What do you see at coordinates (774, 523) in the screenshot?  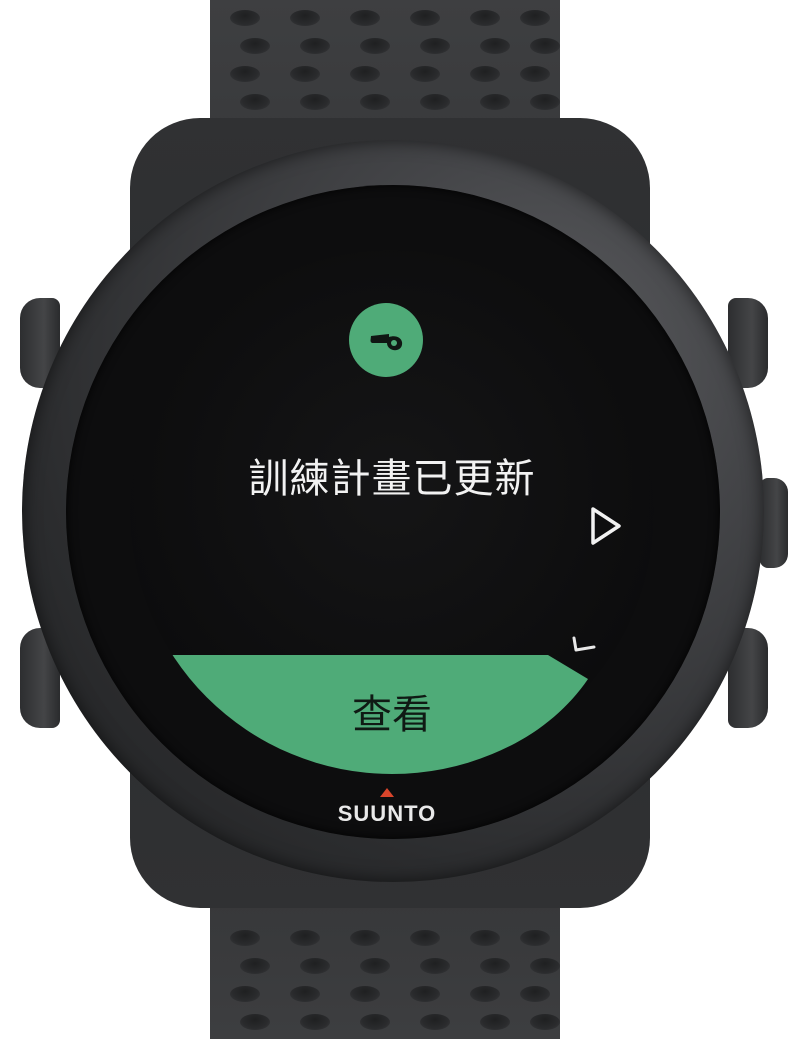 I see `middle-right-button` at bounding box center [774, 523].